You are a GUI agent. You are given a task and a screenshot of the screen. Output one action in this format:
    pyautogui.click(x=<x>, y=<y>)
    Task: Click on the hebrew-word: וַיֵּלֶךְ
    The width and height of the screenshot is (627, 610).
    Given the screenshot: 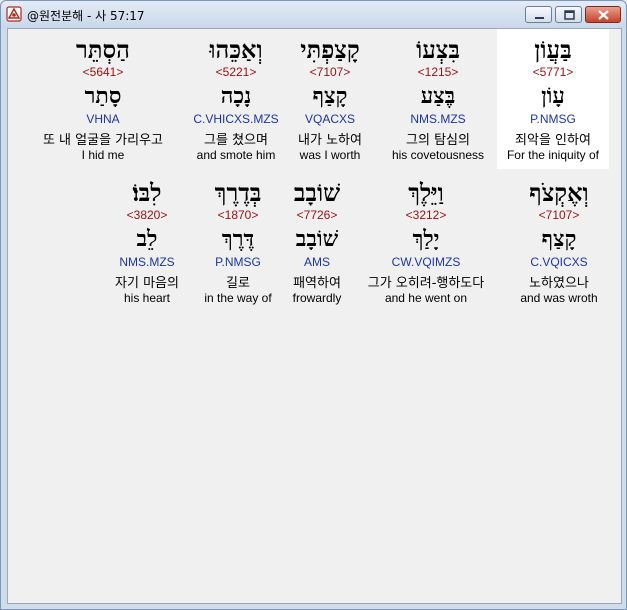 What is the action you would take?
    pyautogui.click(x=426, y=192)
    